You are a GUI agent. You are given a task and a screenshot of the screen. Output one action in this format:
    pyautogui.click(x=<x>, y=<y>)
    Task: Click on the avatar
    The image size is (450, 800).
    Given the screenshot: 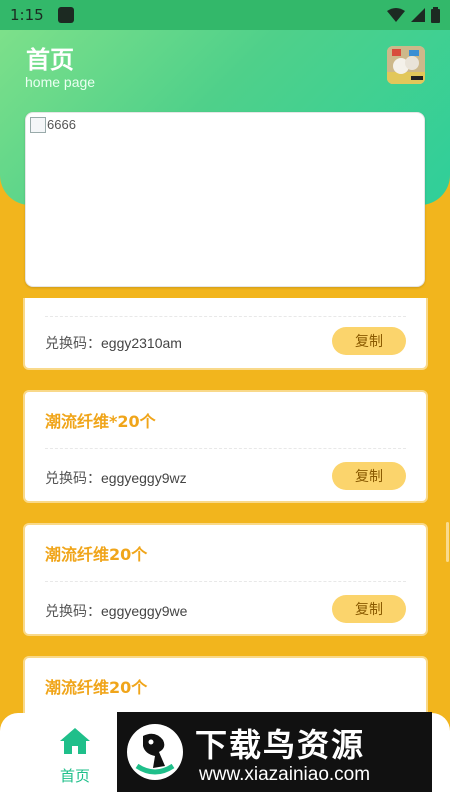 What is the action you would take?
    pyautogui.click(x=406, y=65)
    